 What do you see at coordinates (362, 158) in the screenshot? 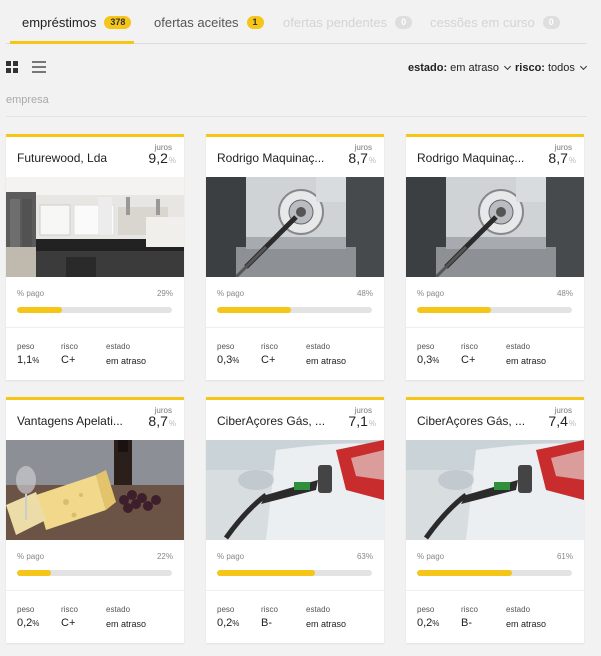
I see `juros-value: 8,7%` at bounding box center [362, 158].